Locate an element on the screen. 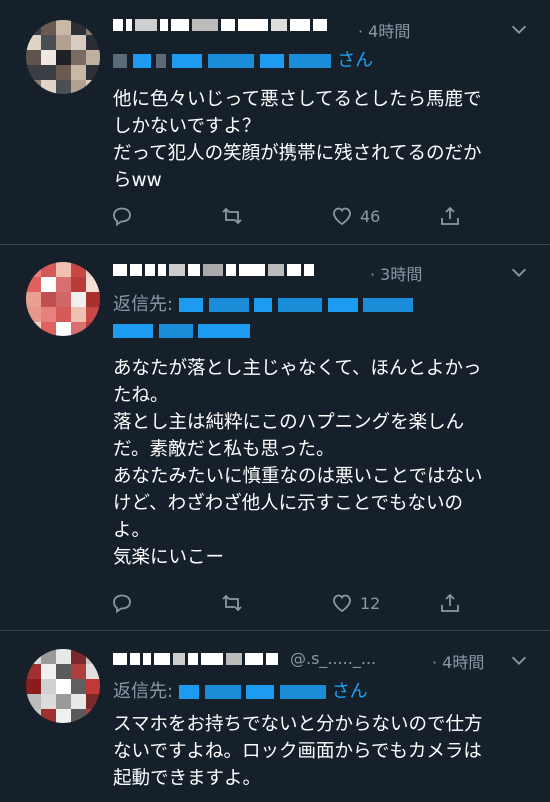 Image resolution: width=550 pixels, height=802 pixels. like-button: 12 is located at coordinates (355, 603).